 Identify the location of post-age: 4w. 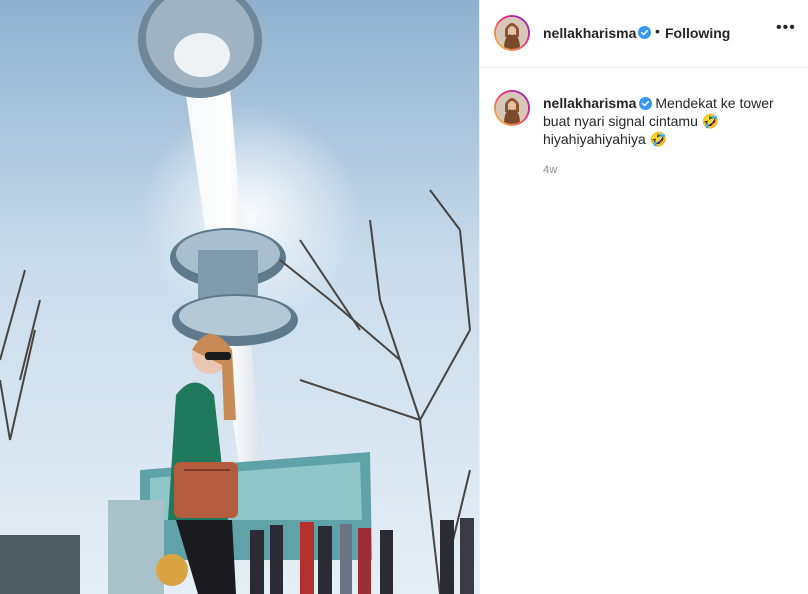
(550, 170).